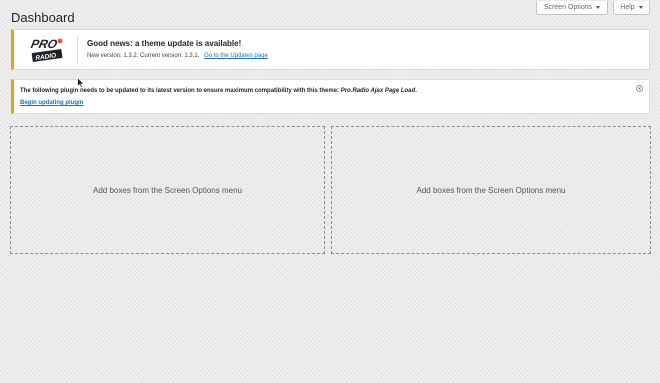 The height and width of the screenshot is (383, 660). What do you see at coordinates (639, 88) in the screenshot?
I see `close-circle-icon` at bounding box center [639, 88].